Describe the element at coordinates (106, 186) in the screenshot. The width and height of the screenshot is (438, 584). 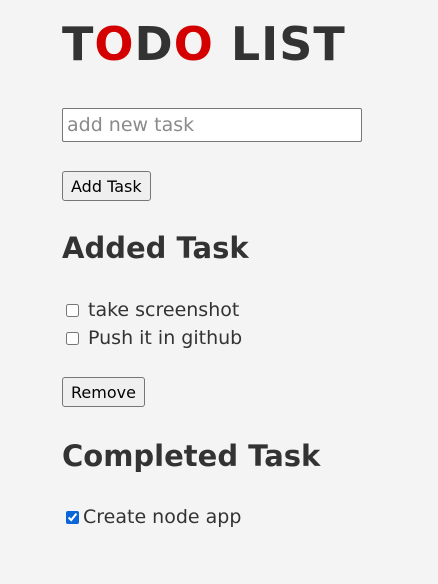
I see `add-task-button: Add Task` at that location.